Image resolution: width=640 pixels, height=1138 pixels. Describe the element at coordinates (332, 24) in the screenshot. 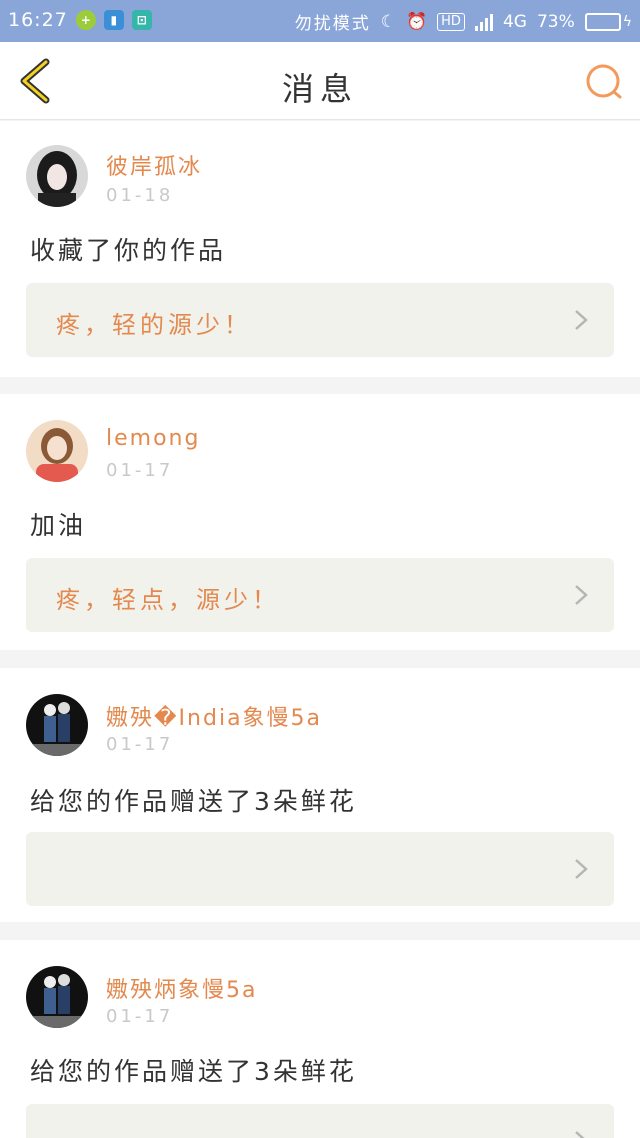

I see `dnd-mode-label: 勿扰模式` at that location.